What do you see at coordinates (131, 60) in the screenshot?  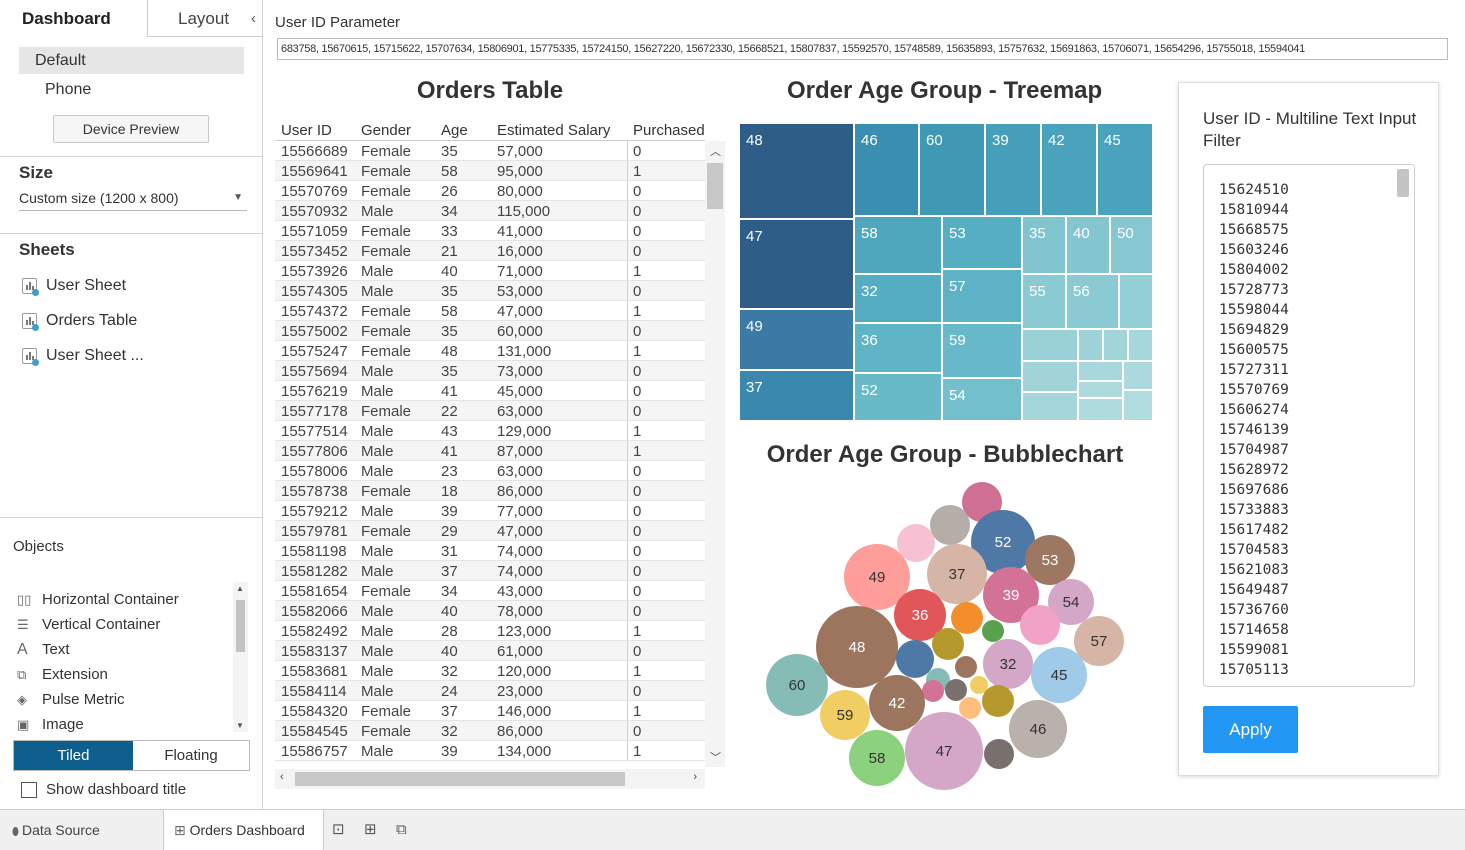 I see `device-default: Default` at bounding box center [131, 60].